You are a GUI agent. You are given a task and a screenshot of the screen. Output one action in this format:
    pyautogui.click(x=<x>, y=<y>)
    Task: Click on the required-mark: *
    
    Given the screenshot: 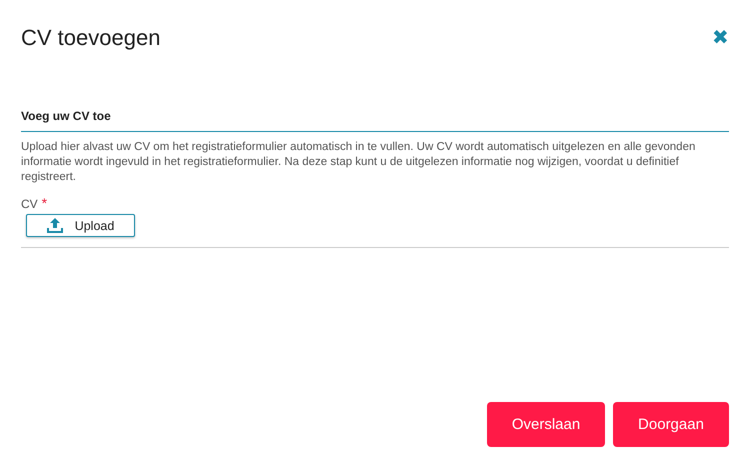 What is the action you would take?
    pyautogui.click(x=45, y=203)
    